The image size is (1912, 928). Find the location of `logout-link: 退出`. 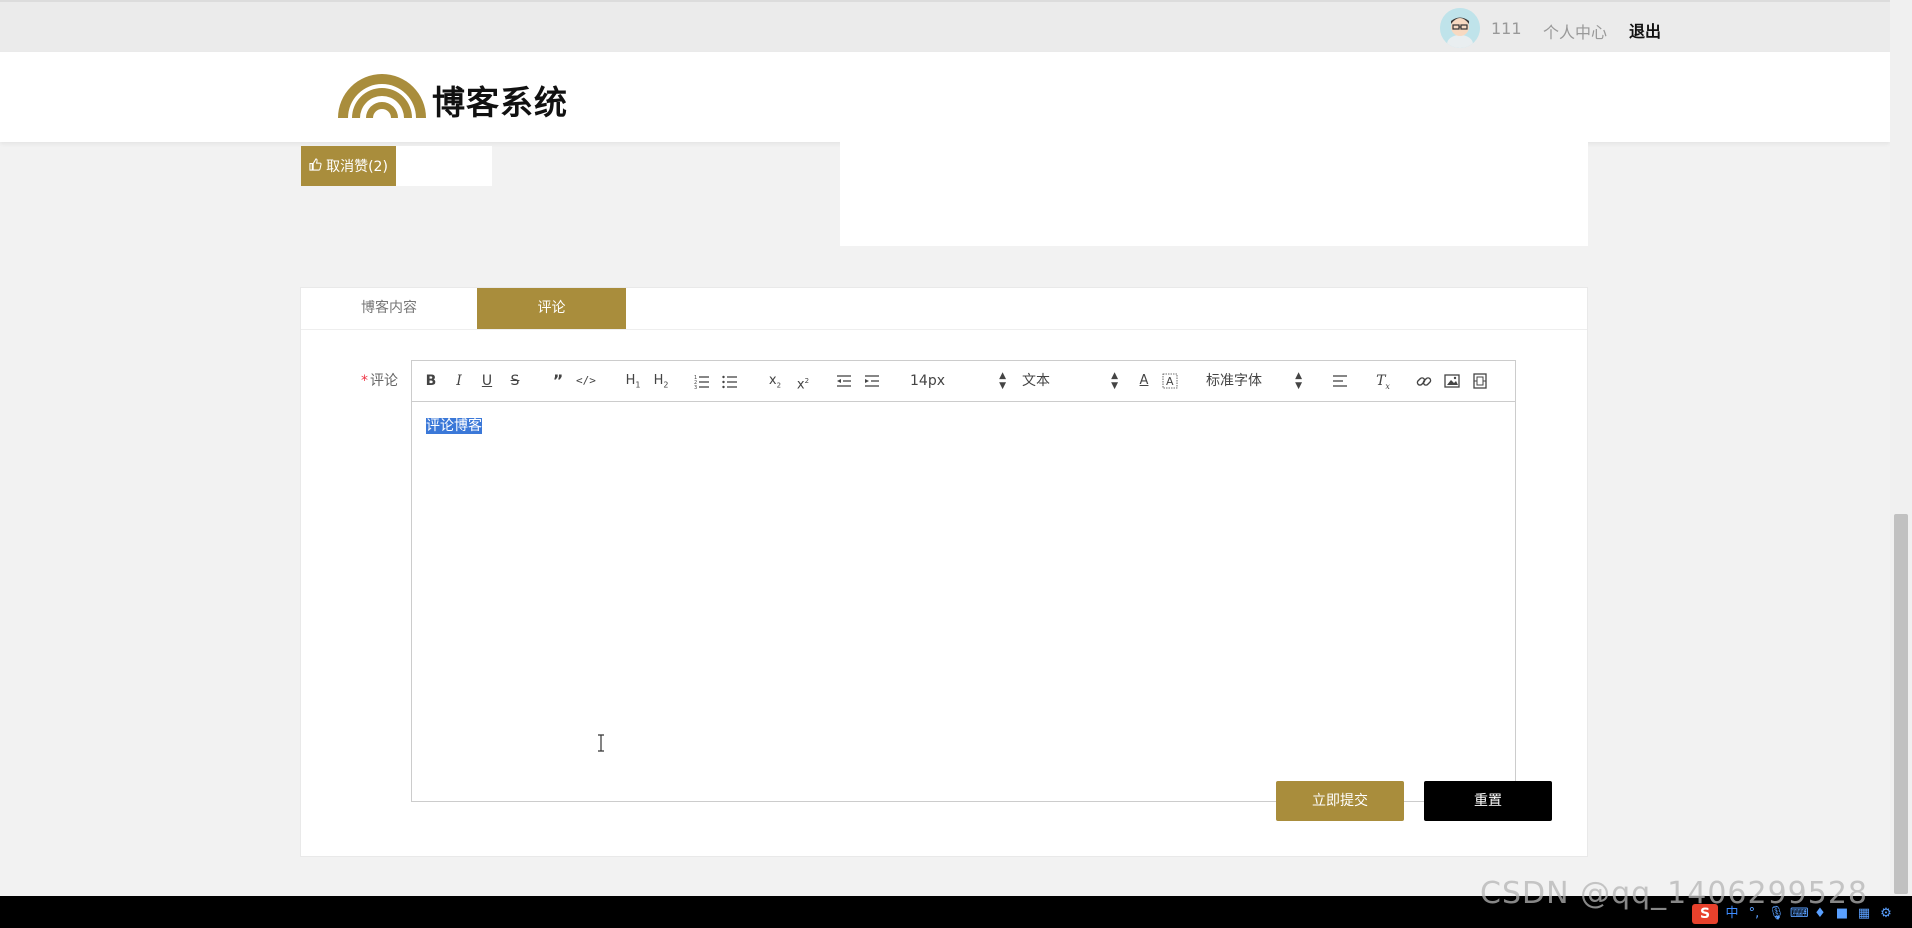

logout-link: 退出 is located at coordinates (1645, 30).